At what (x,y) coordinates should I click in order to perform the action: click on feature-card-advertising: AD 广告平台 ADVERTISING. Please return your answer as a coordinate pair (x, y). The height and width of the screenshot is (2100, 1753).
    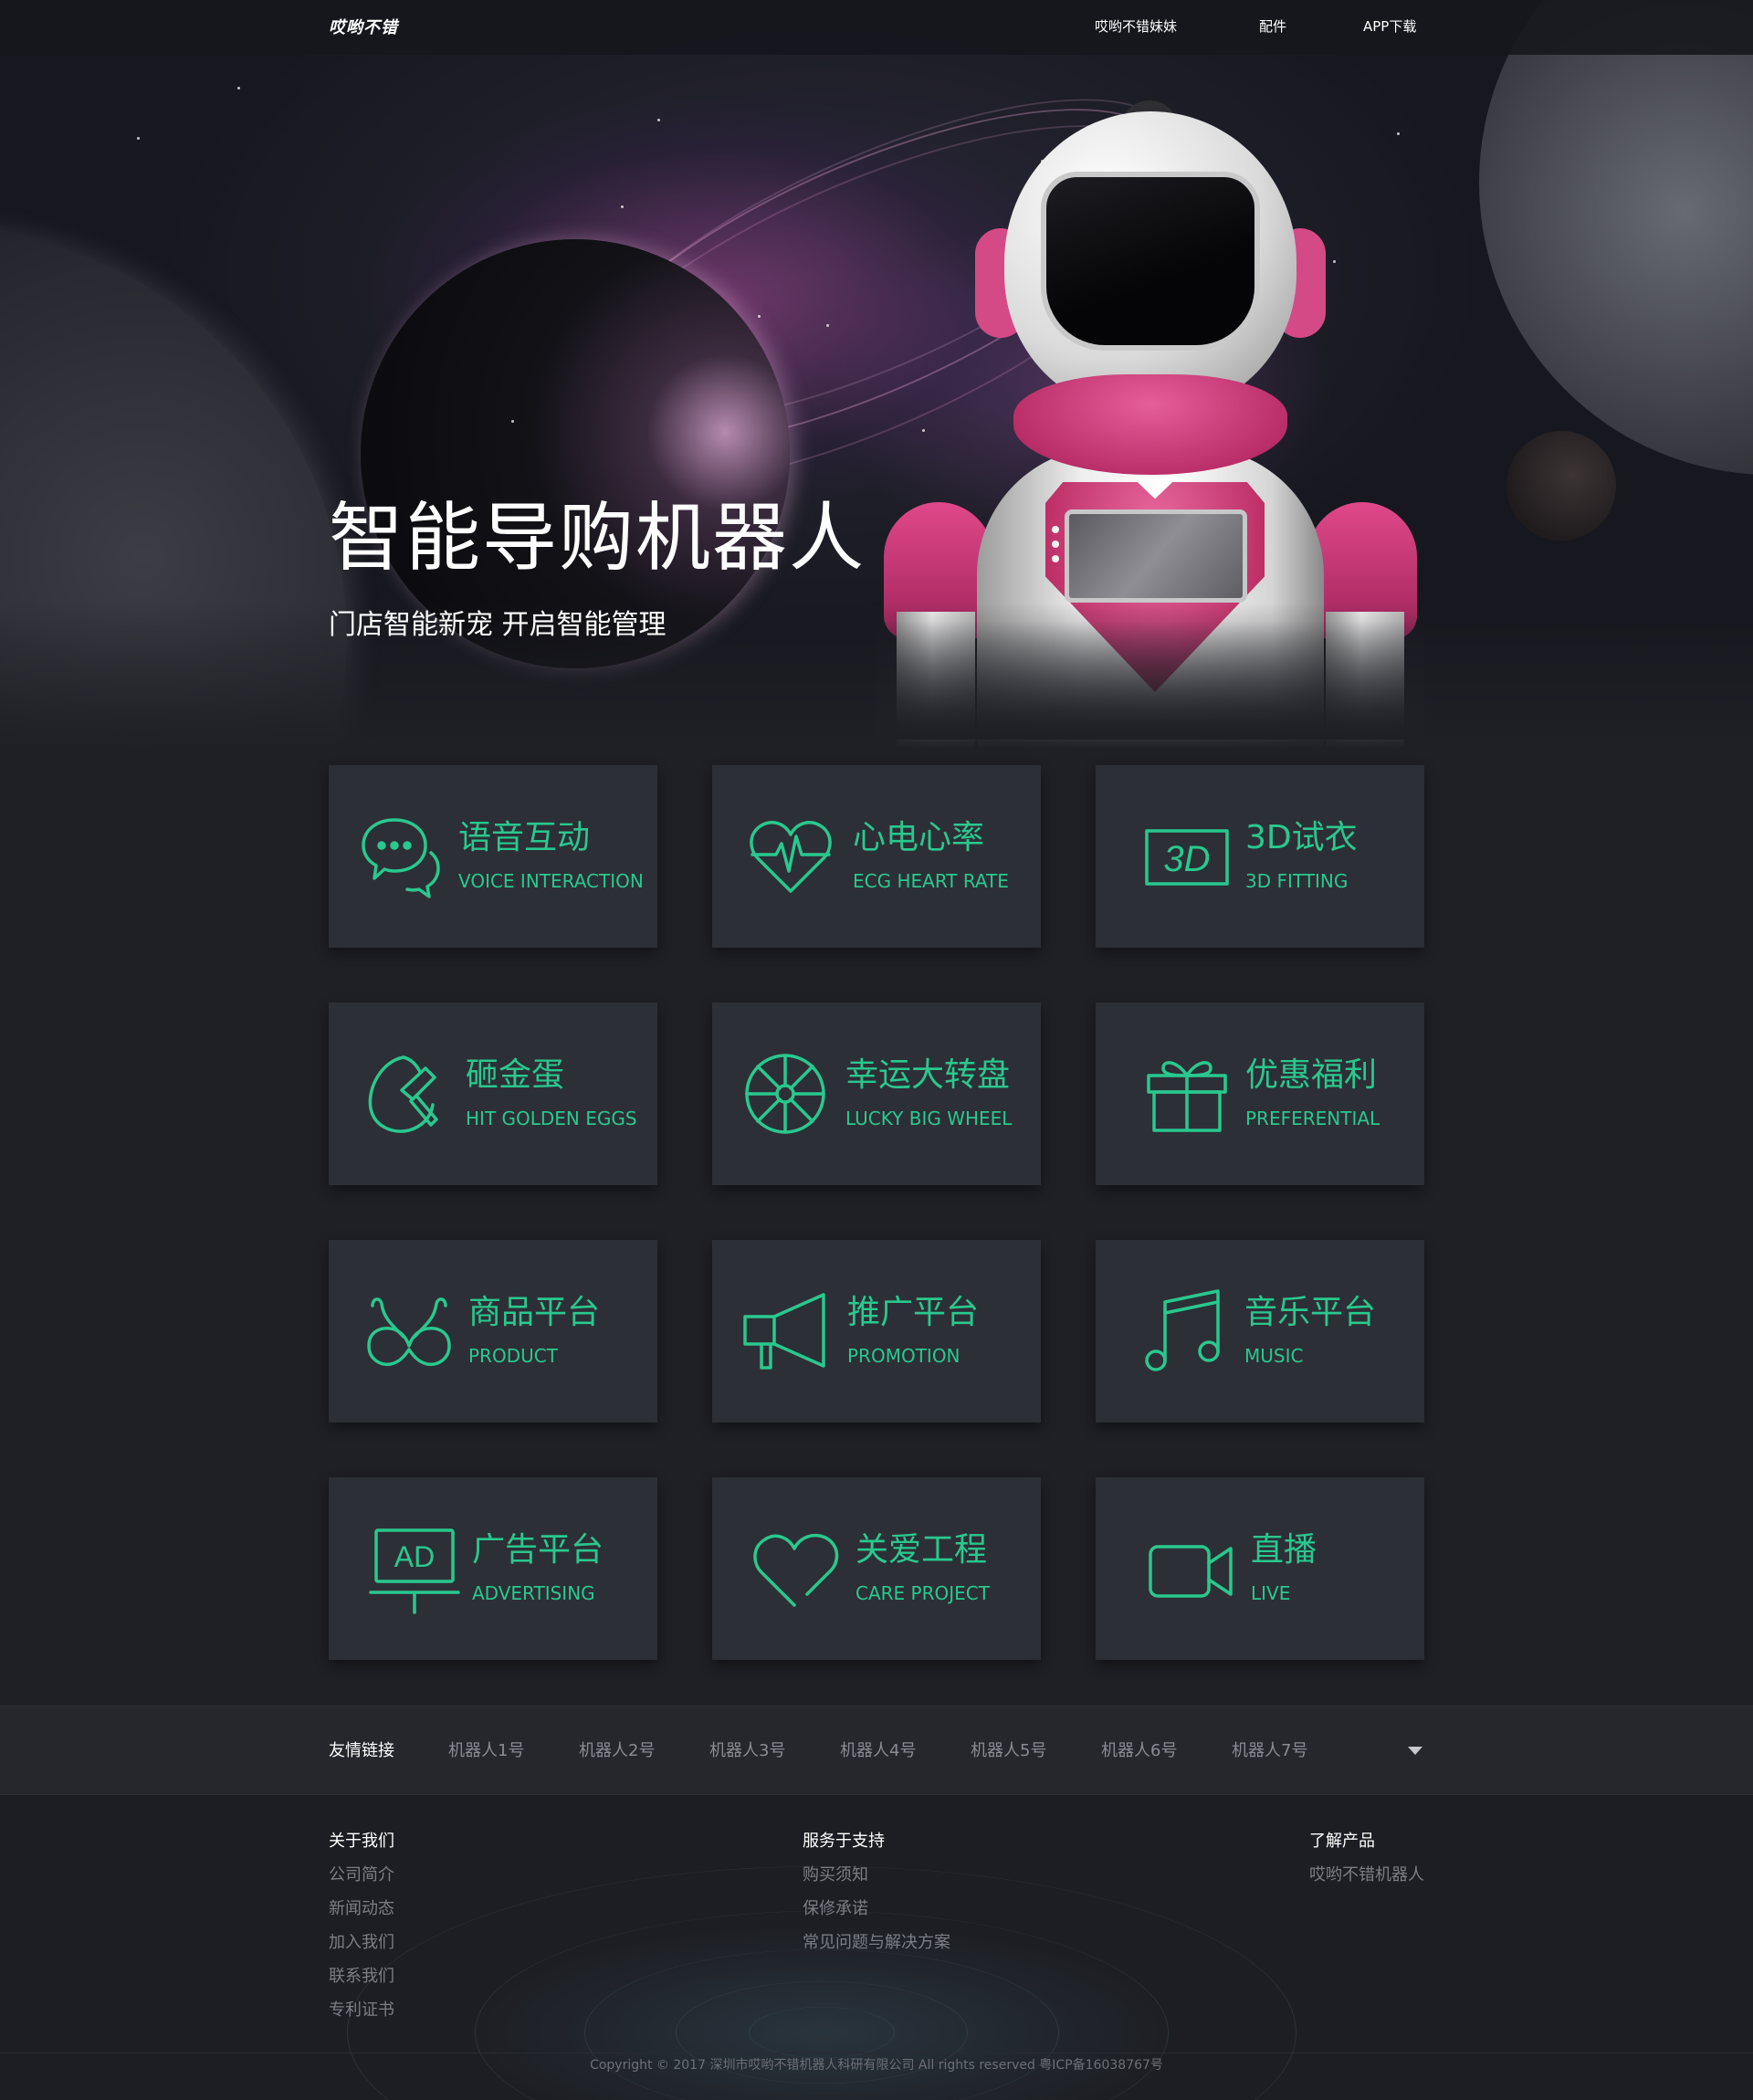
    Looking at the image, I should click on (493, 1568).